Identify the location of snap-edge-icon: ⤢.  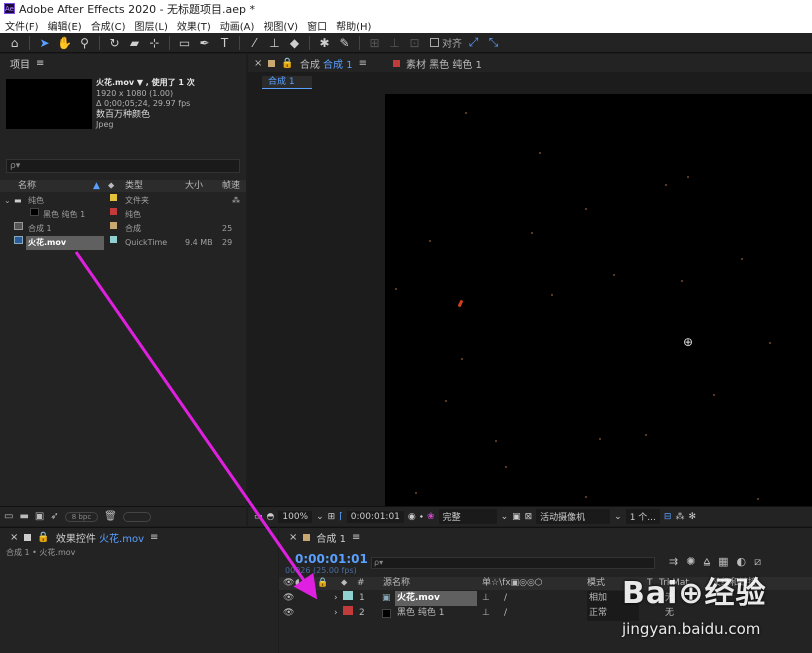
(473, 42).